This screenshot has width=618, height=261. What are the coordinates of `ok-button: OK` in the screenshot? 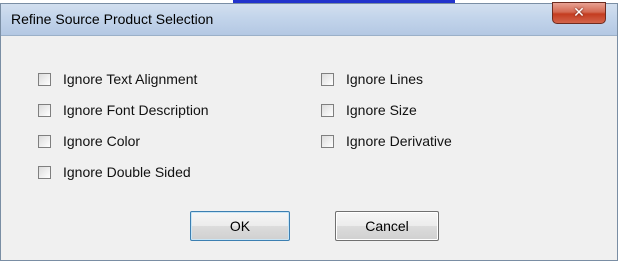 It's located at (240, 226).